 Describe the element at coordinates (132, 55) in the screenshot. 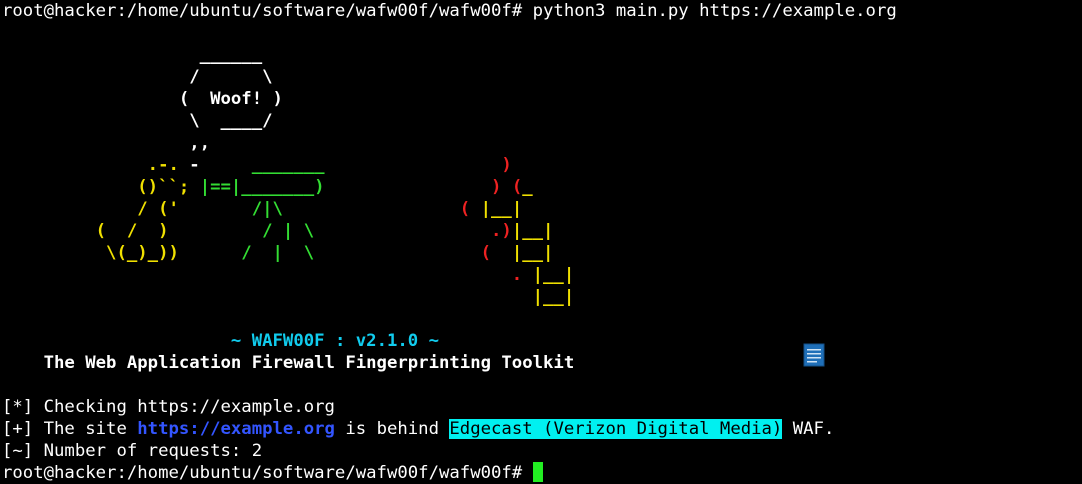

I see `ascii-bubble-top: ______` at that location.